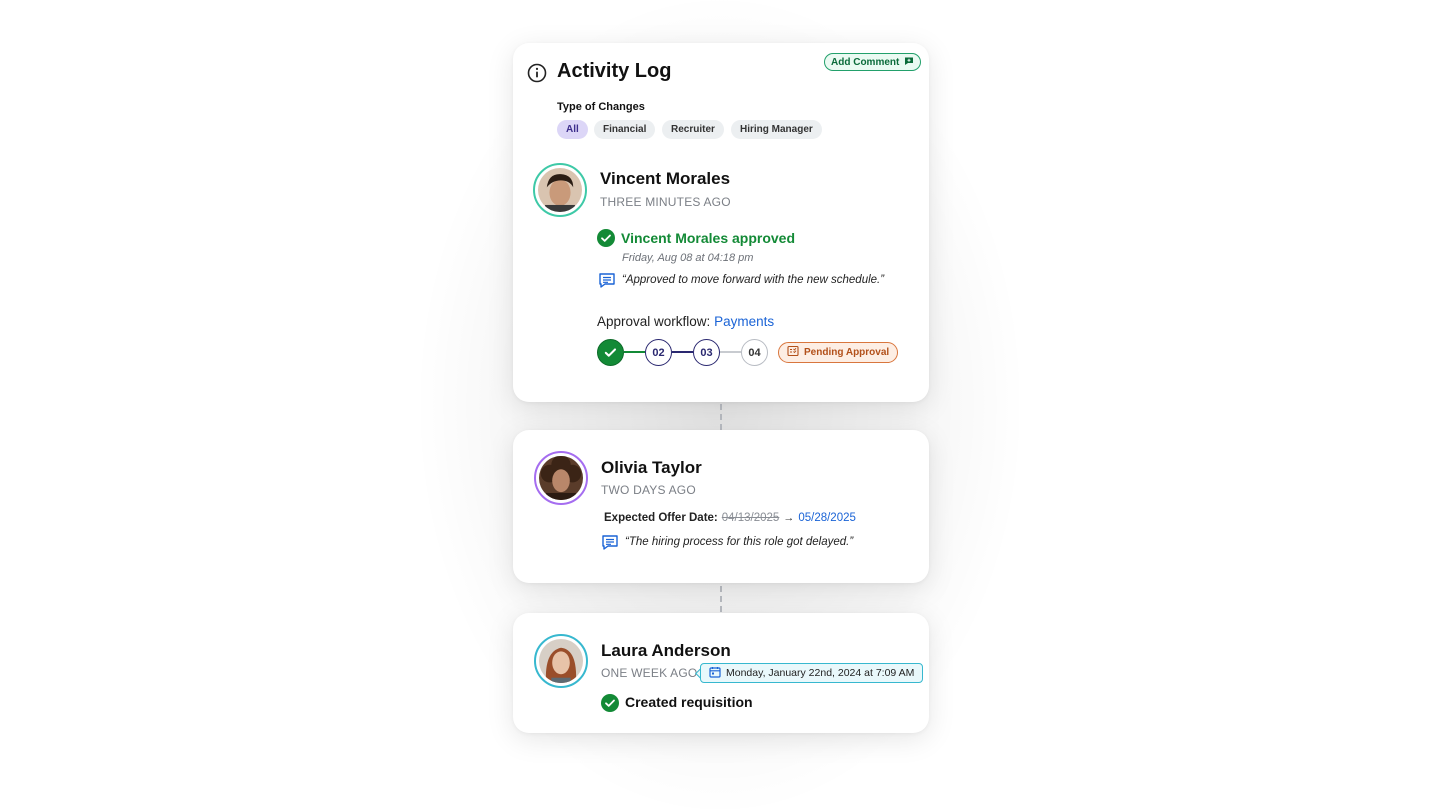 This screenshot has width=1440, height=810. I want to click on status-badge: Pending Approval, so click(838, 352).